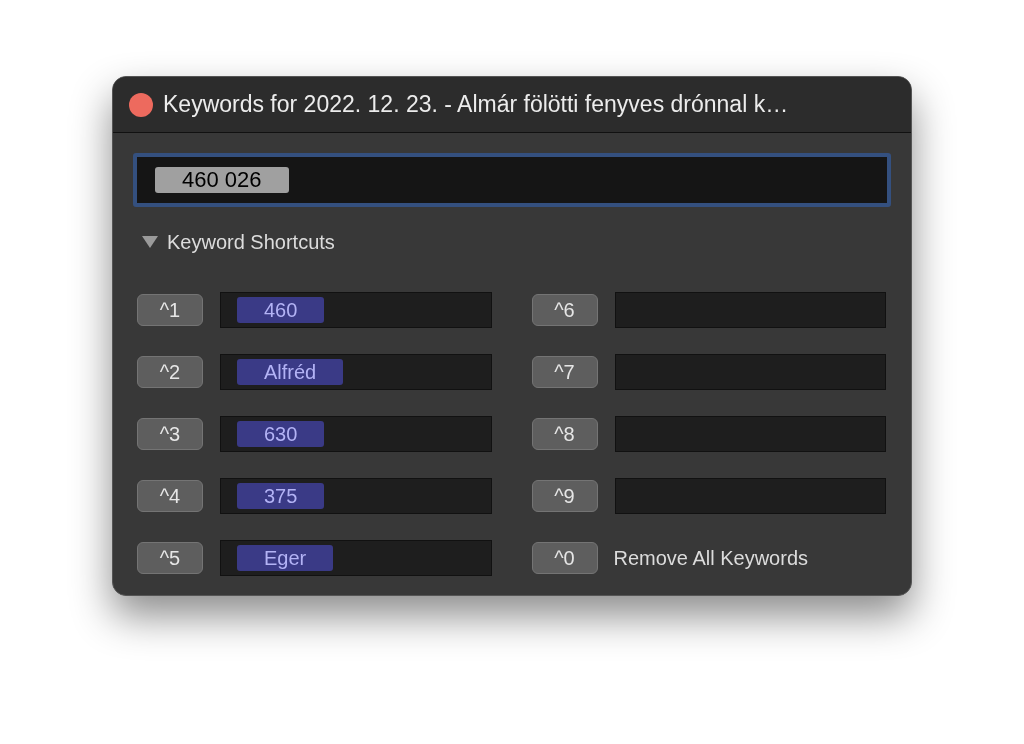  Describe the element at coordinates (564, 434) in the screenshot. I see `shortcut-key-button: ^8` at that location.